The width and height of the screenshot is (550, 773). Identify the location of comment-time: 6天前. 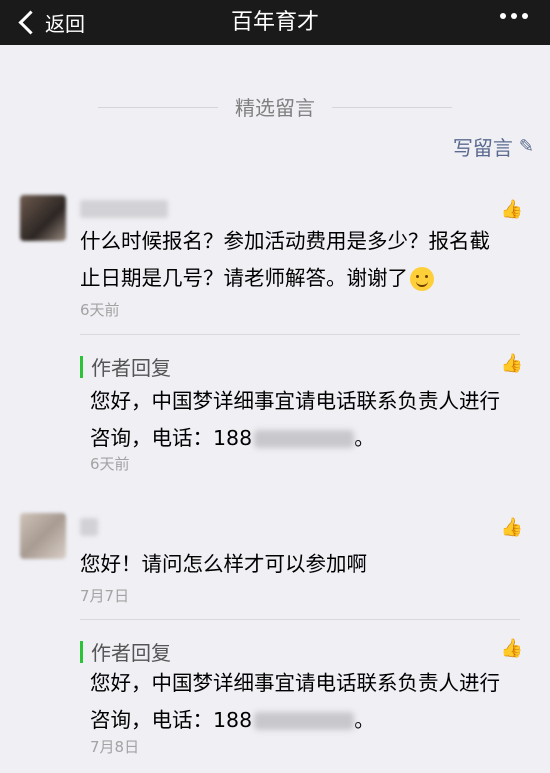
(100, 310).